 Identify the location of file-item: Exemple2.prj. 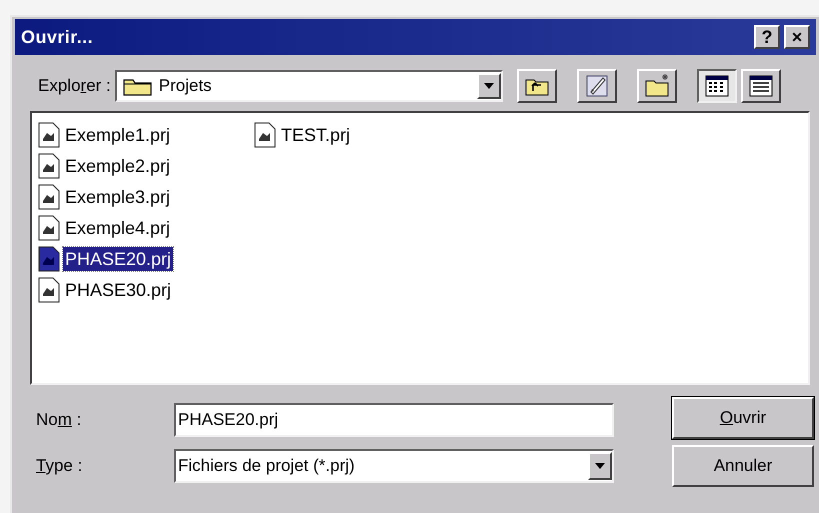
(117, 166).